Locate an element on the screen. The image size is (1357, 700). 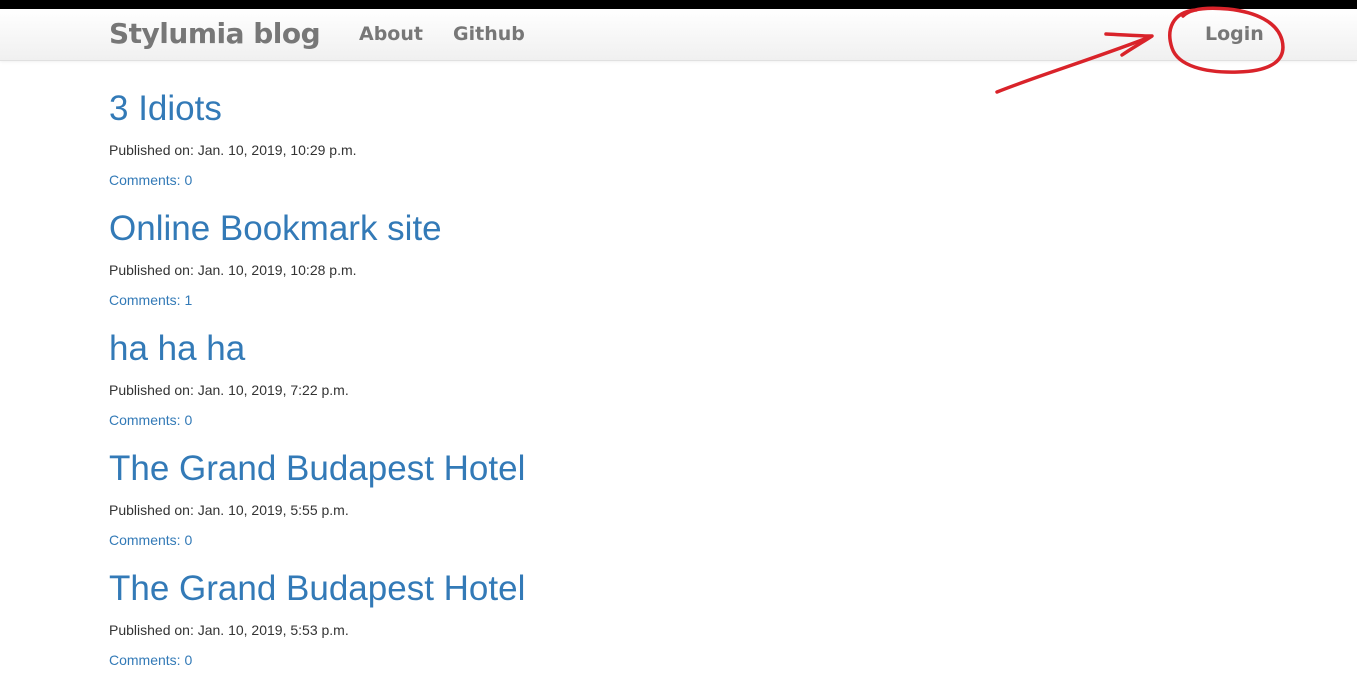
post-title-link: 3 Idiots is located at coordinates (165, 109).